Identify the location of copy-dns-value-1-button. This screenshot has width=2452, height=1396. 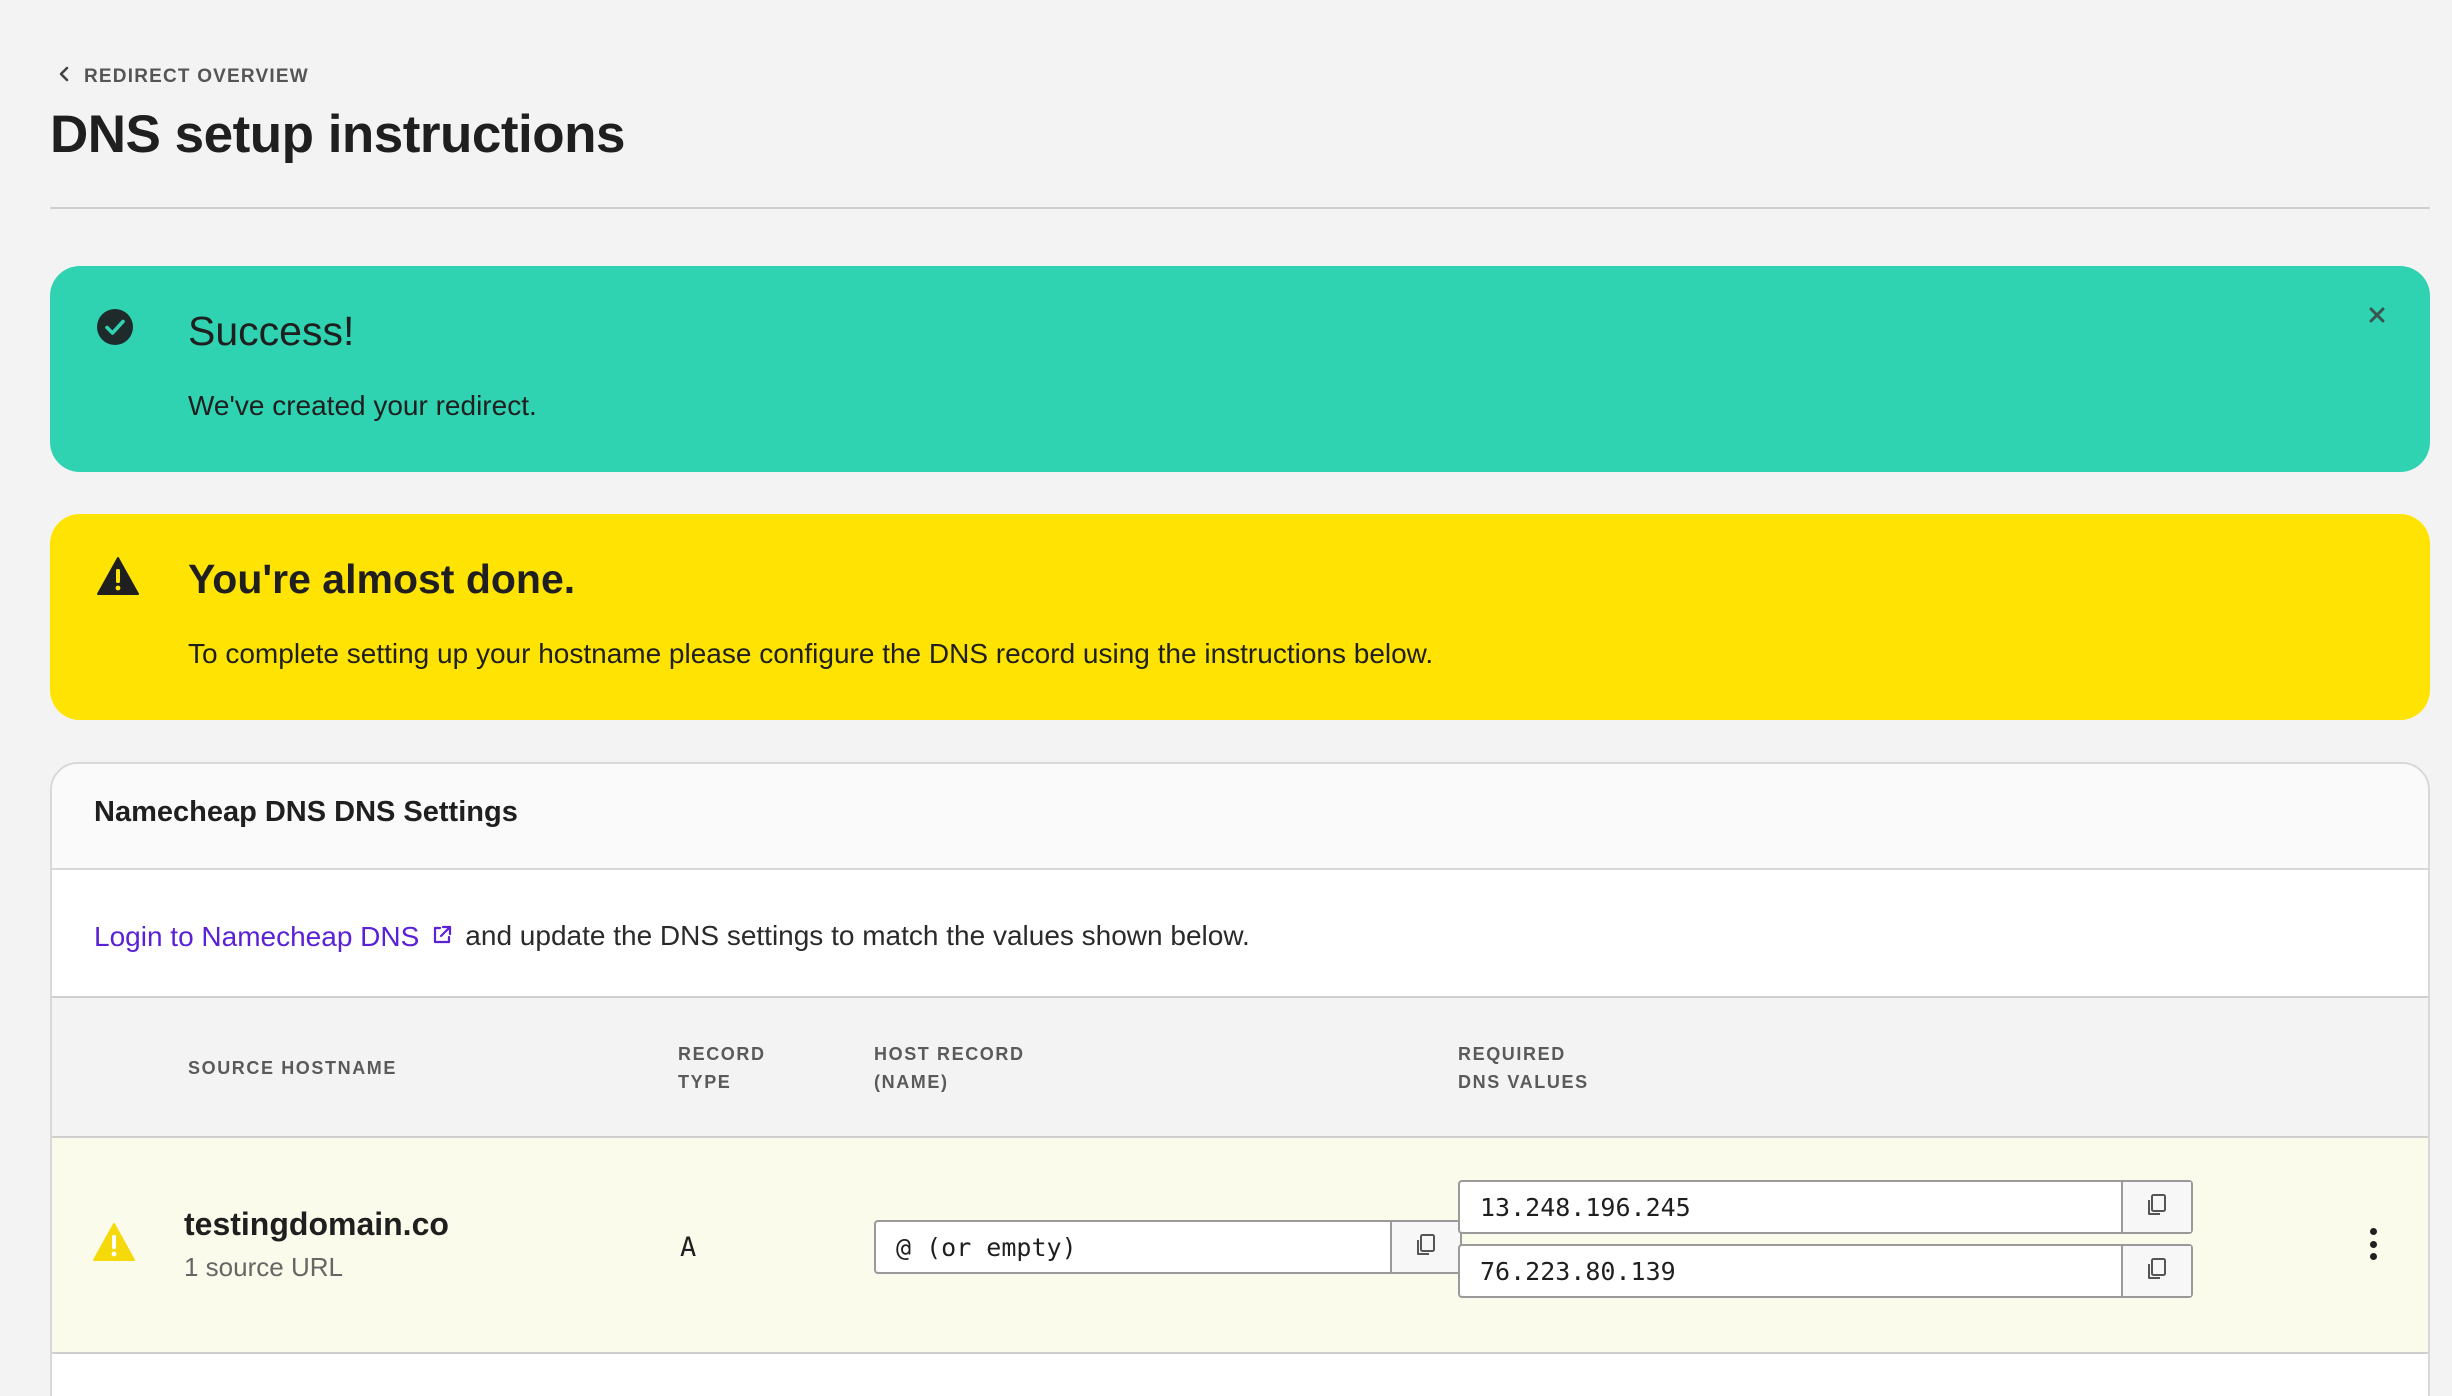
(2156, 1207).